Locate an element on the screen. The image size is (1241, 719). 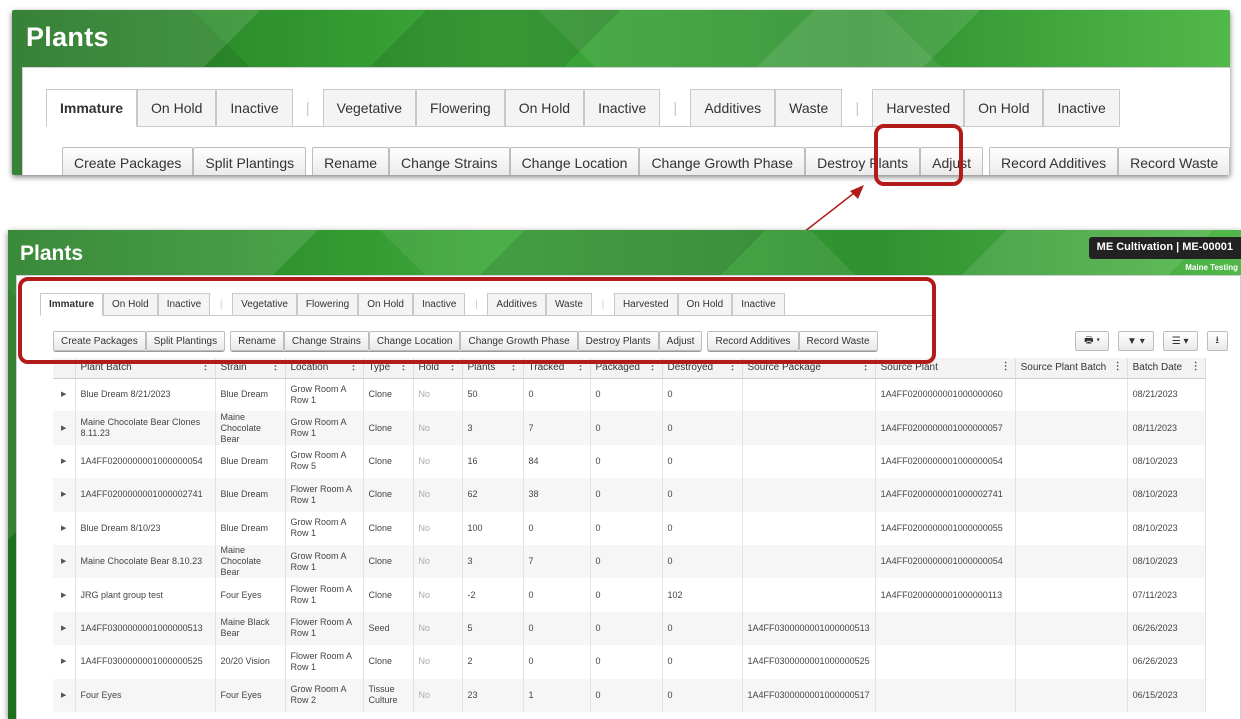
cell-plants: -2 is located at coordinates (493, 595).